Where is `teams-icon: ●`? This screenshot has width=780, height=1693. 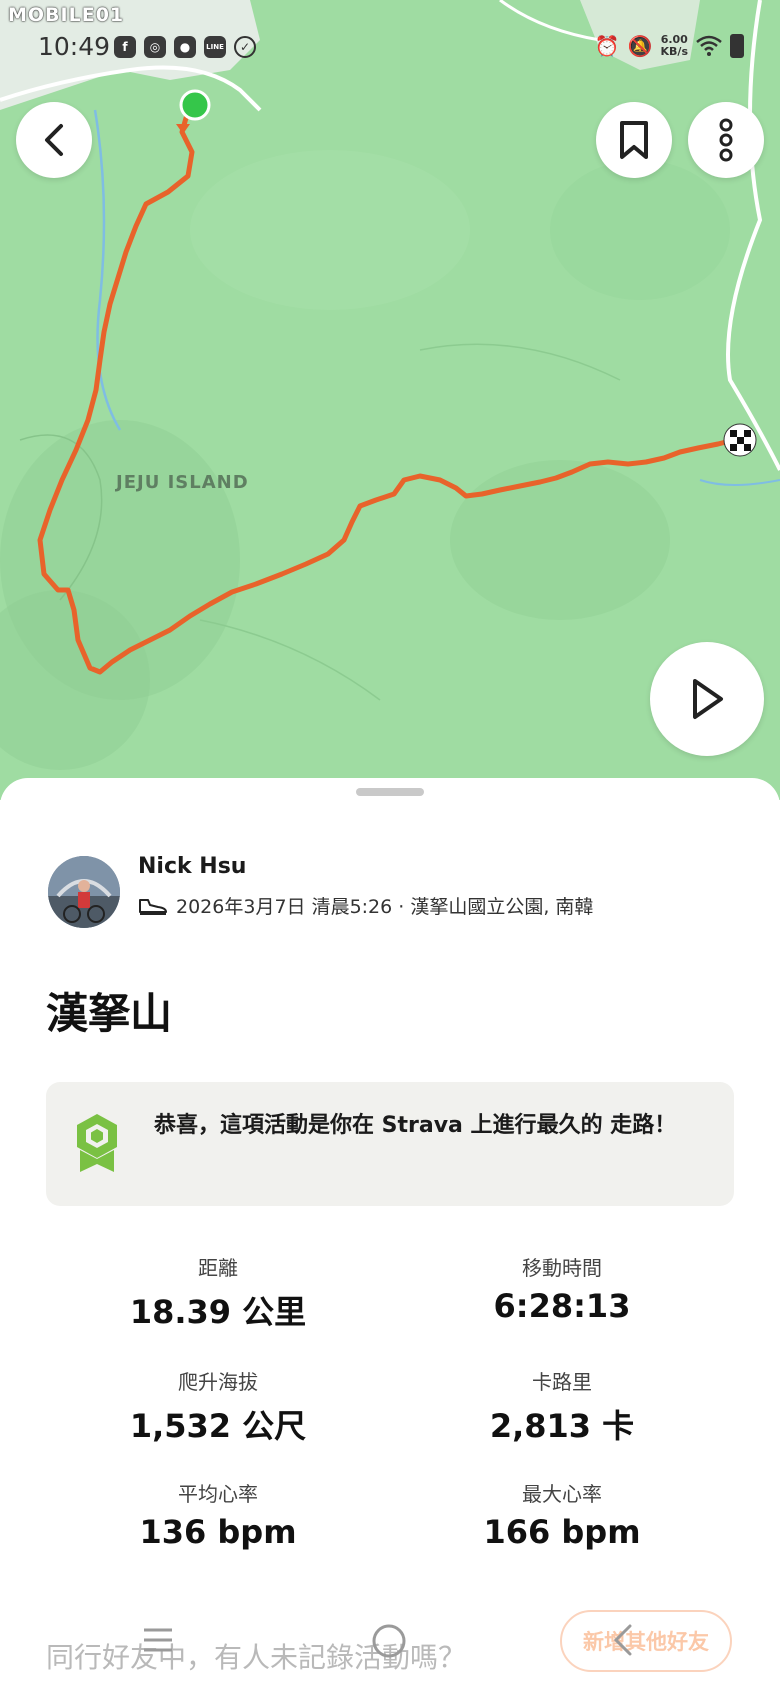
teams-icon: ● is located at coordinates (185, 47).